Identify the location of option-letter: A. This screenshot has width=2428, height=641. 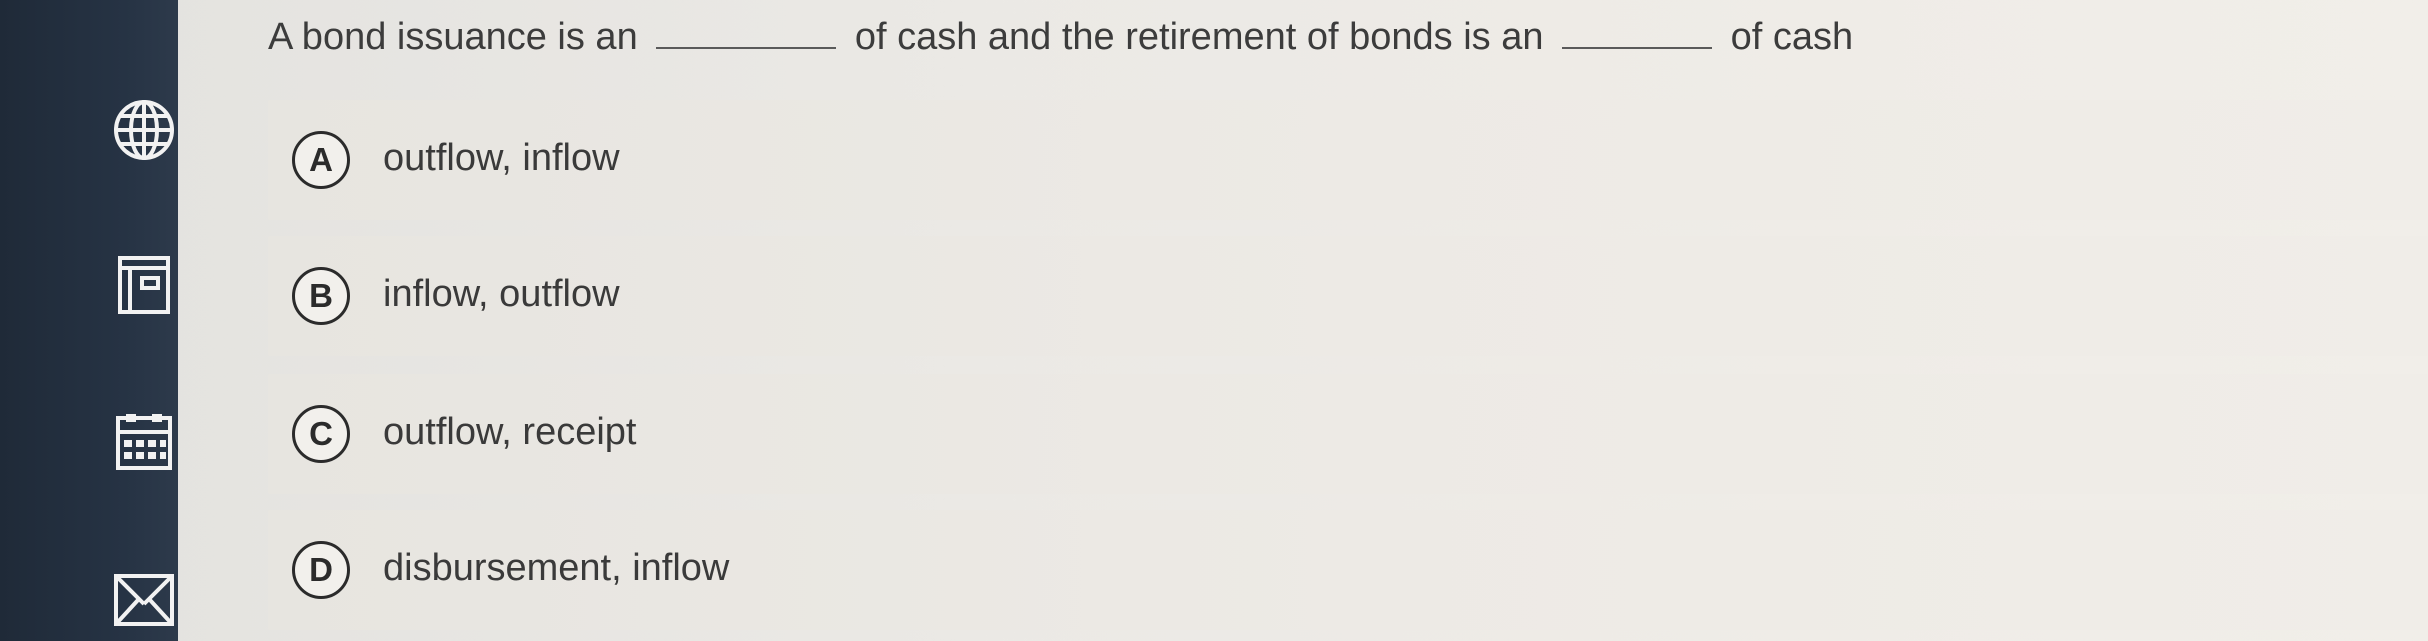
(321, 160).